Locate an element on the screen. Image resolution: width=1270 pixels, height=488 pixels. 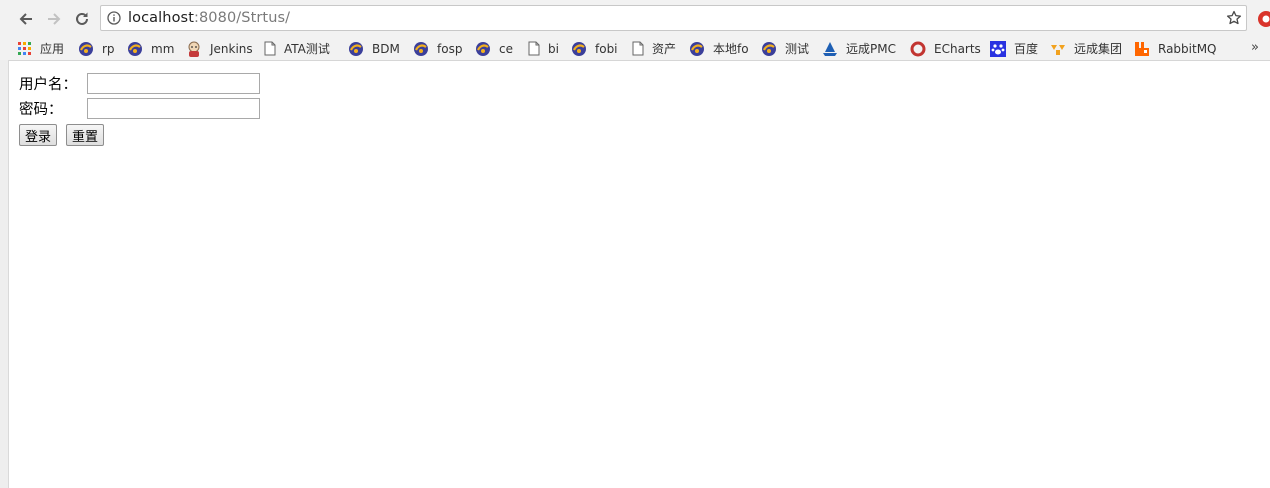
back-arrow-icon is located at coordinates (25, 19).